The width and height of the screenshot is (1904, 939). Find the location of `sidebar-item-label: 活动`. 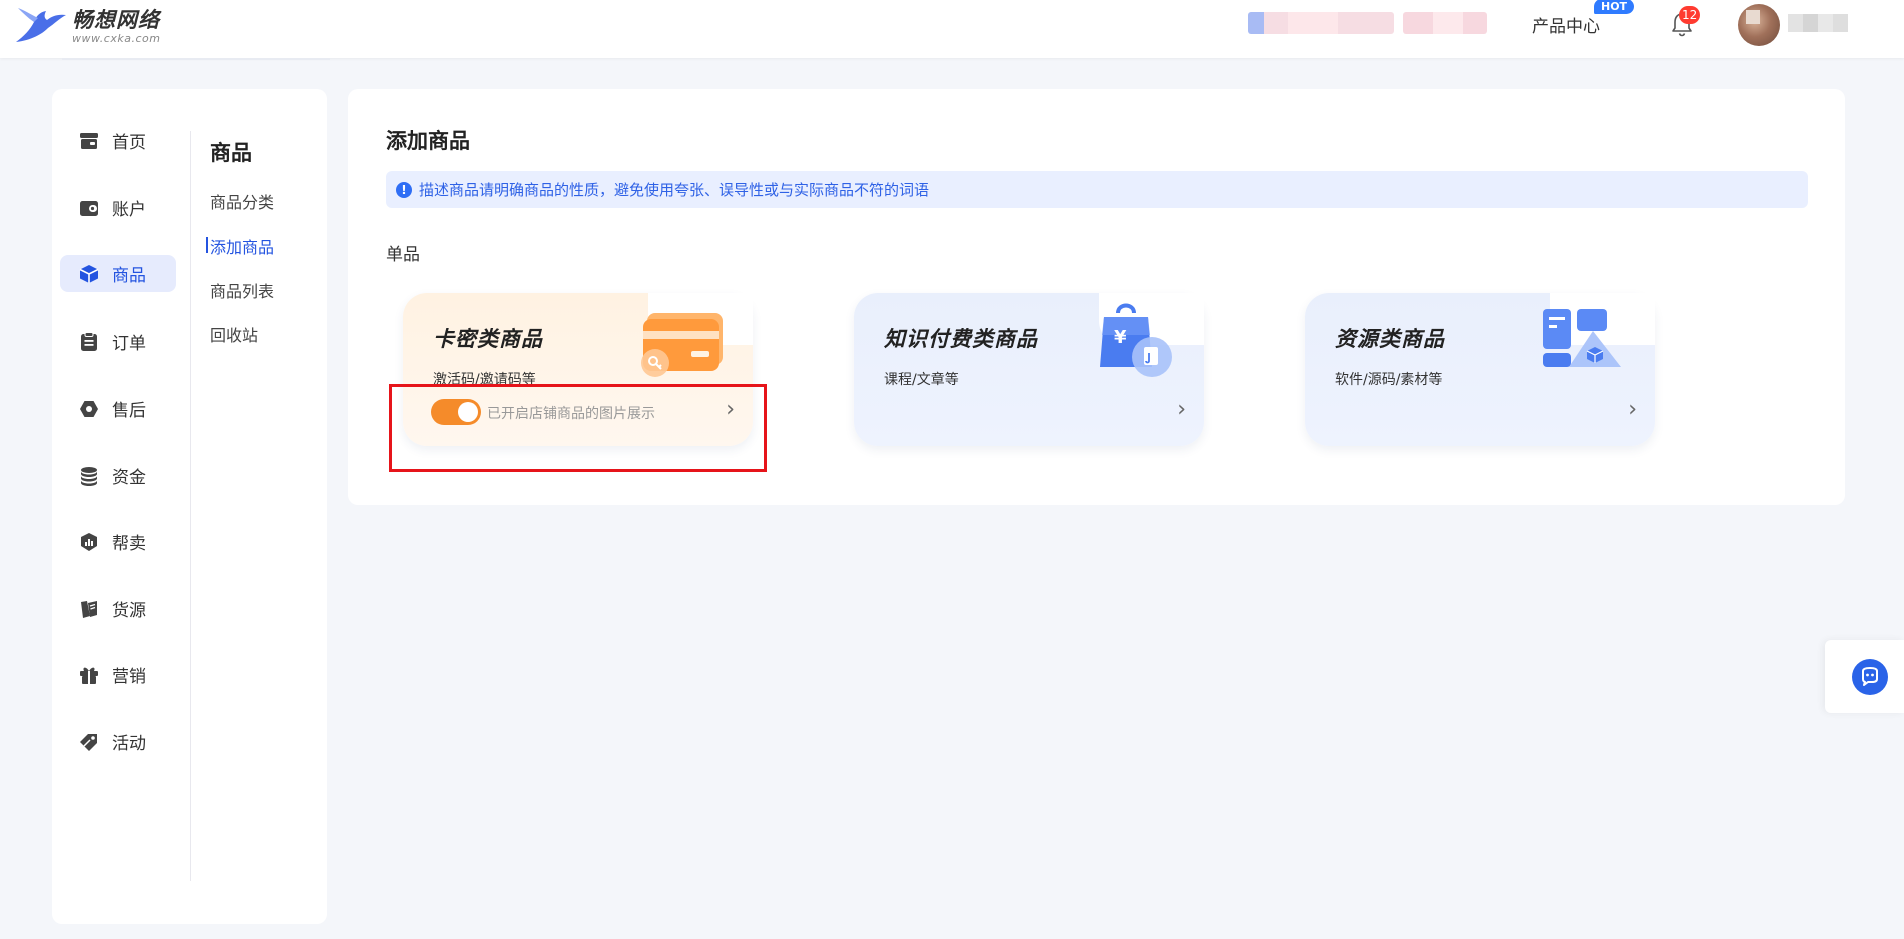

sidebar-item-label: 活动 is located at coordinates (129, 744).